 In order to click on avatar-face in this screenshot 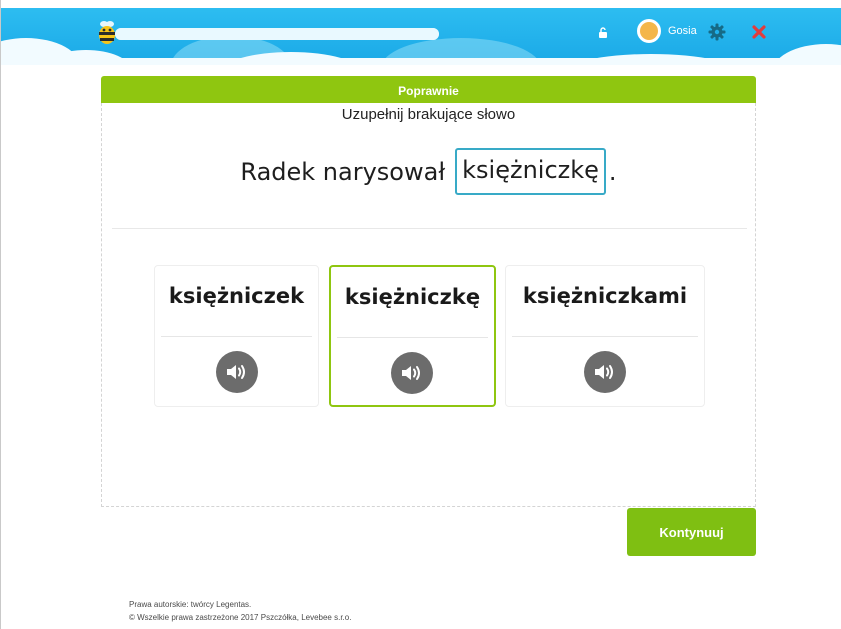, I will do `click(649, 31)`.